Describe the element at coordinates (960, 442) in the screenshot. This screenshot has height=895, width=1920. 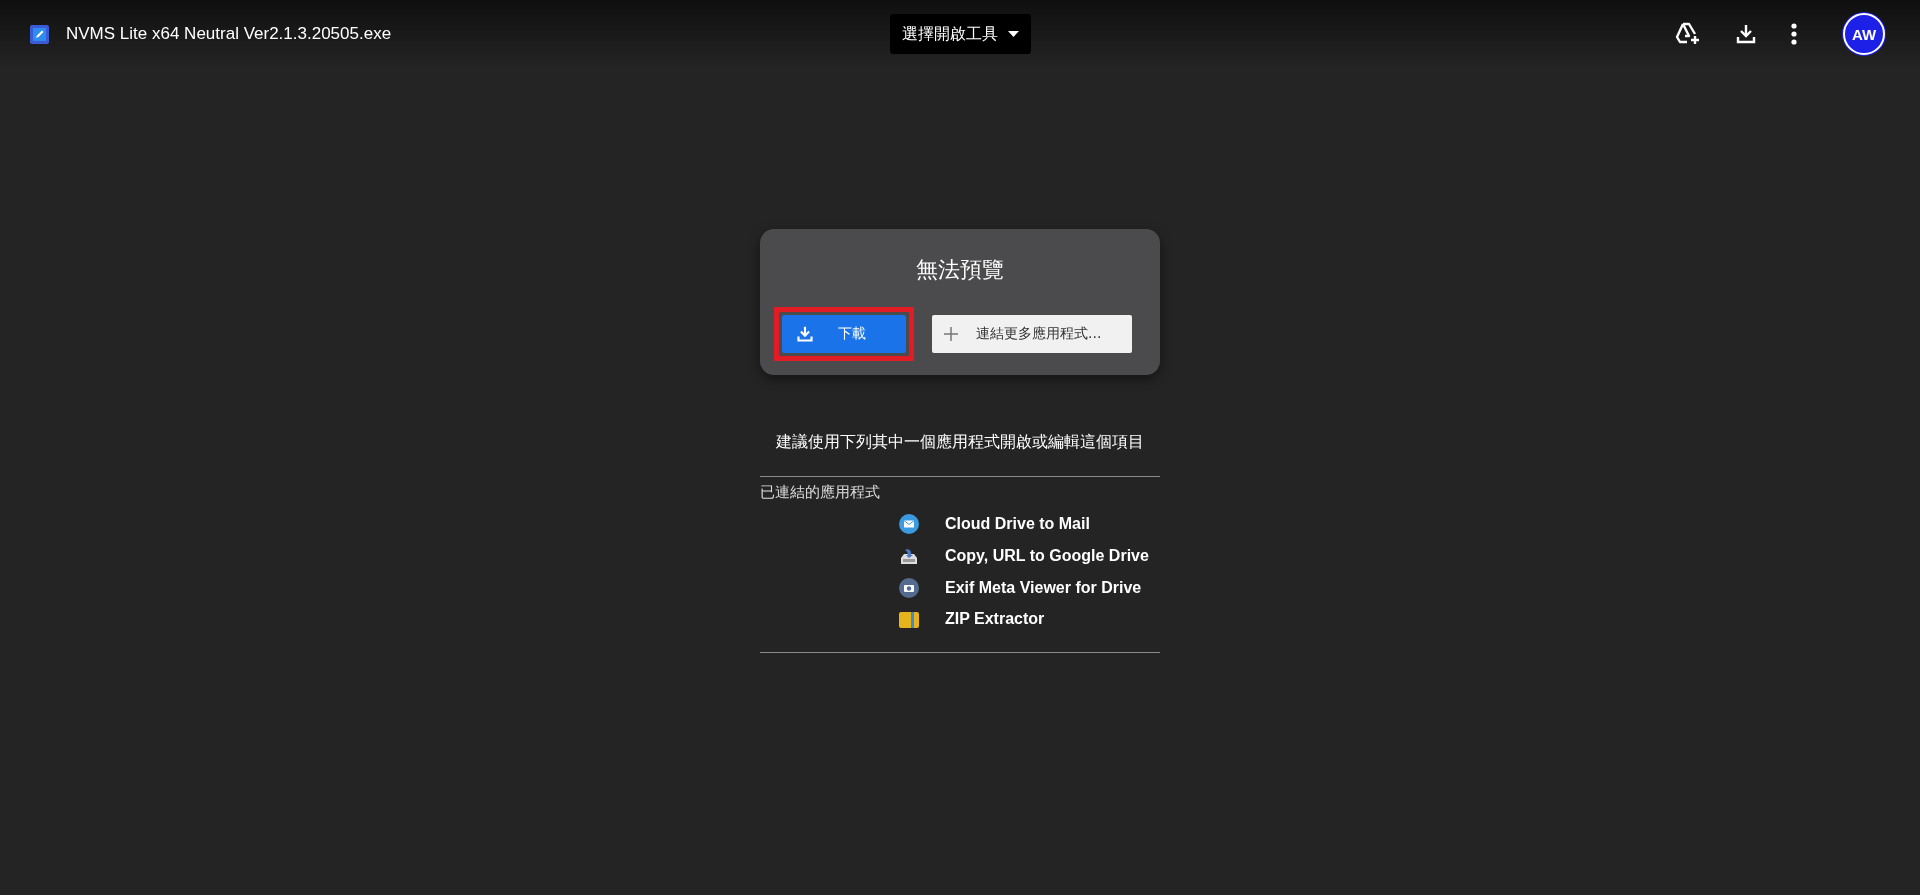
I see `suggestion-text: 建議使用下列其中一個應用程式開啟或編輯這個項目` at that location.